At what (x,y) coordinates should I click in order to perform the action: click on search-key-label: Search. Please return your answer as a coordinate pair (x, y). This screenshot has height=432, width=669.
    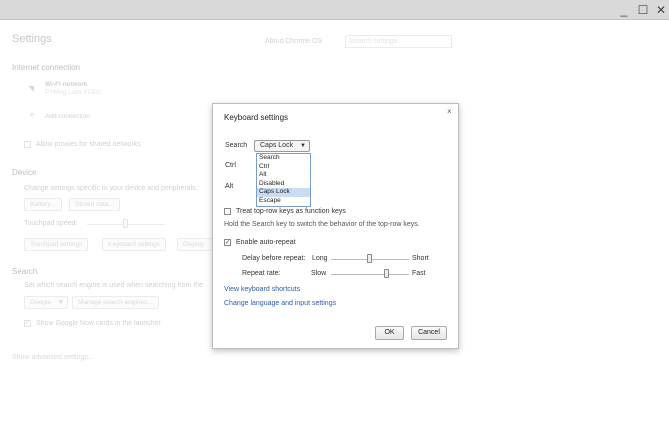
    Looking at the image, I should click on (236, 145).